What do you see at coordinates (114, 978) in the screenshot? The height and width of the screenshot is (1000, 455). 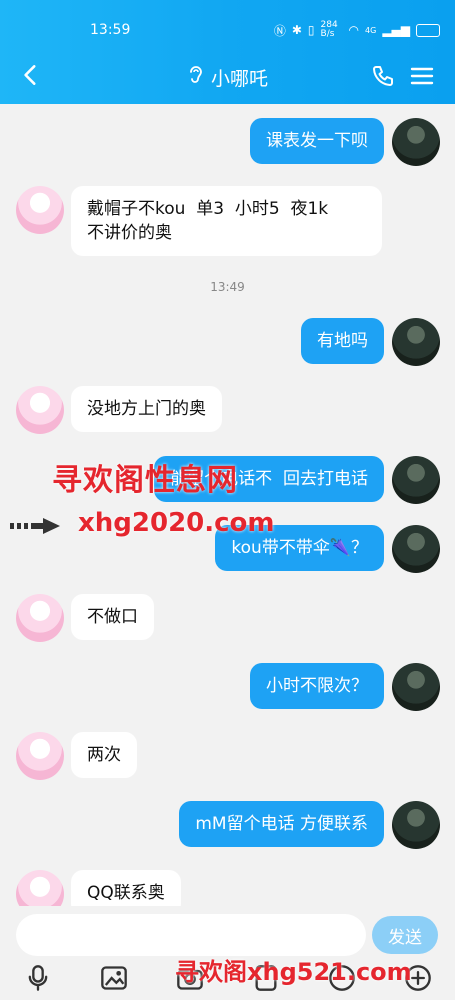 I see `image-icon` at bounding box center [114, 978].